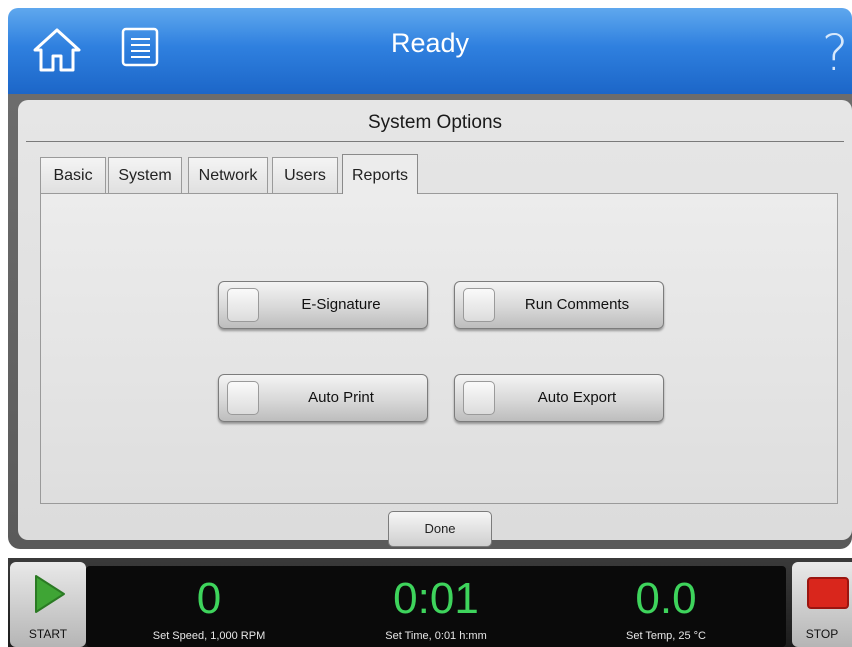  I want to click on time-readout: 0:01 Set Time, 0:01 h:mm, so click(436, 604).